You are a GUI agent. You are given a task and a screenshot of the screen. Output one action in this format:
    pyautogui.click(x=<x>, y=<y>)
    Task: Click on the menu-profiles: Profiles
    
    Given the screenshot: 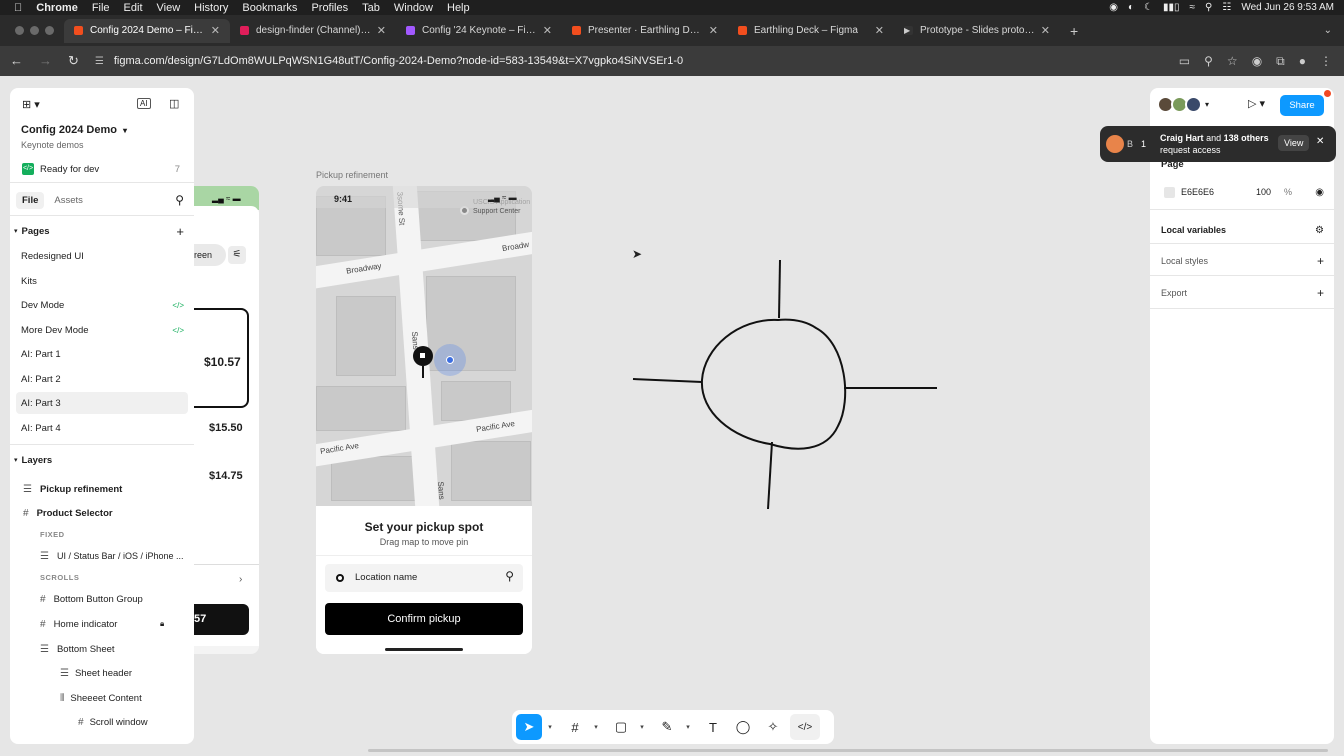 What is the action you would take?
    pyautogui.click(x=329, y=8)
    